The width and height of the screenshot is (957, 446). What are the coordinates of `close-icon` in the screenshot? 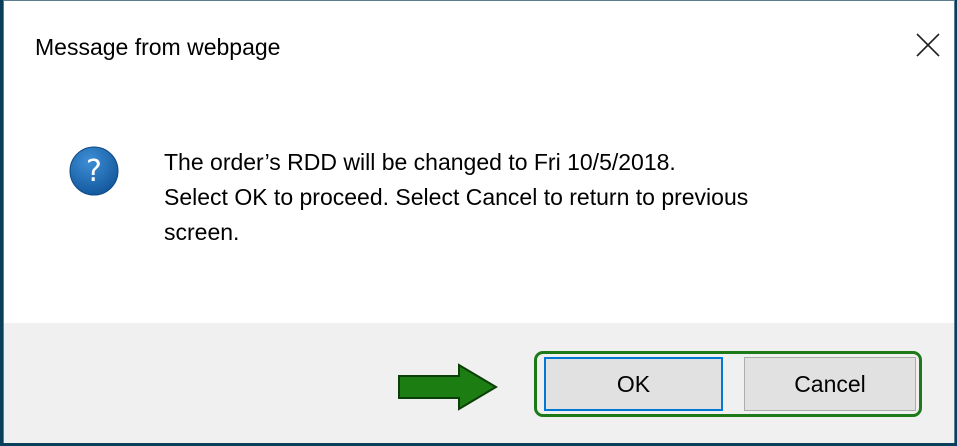 It's located at (928, 45).